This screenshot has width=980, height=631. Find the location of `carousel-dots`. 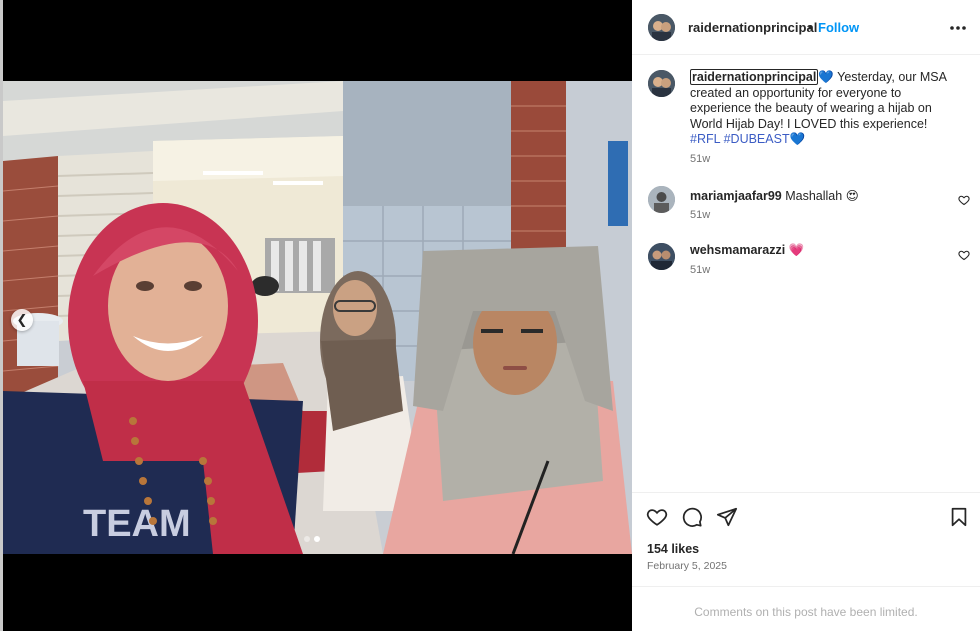

carousel-dots is located at coordinates (312, 539).